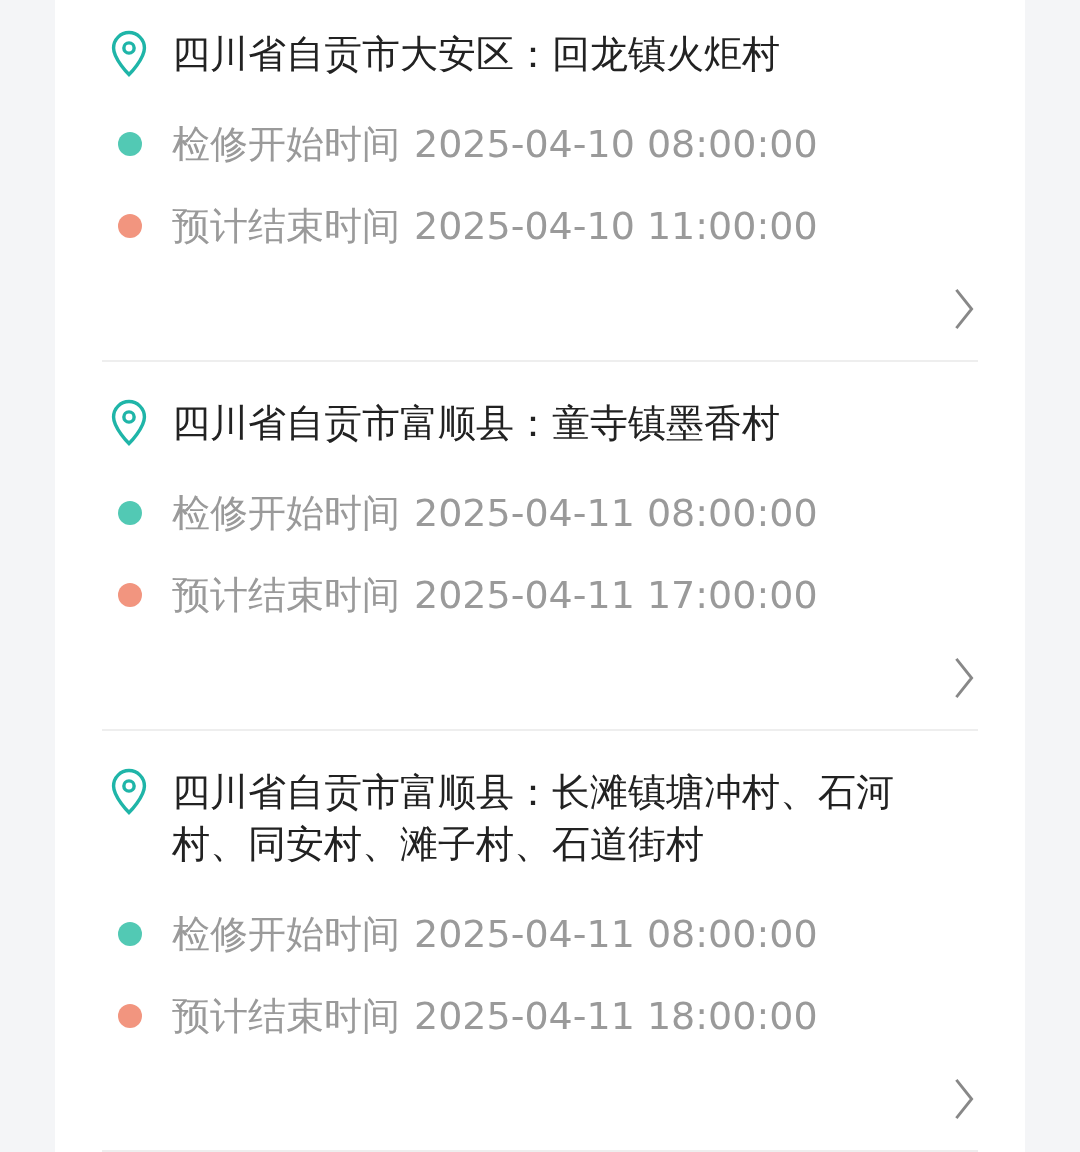  Describe the element at coordinates (616, 226) in the screenshot. I see `time-value: 2025-04-10 11:00:00` at that location.